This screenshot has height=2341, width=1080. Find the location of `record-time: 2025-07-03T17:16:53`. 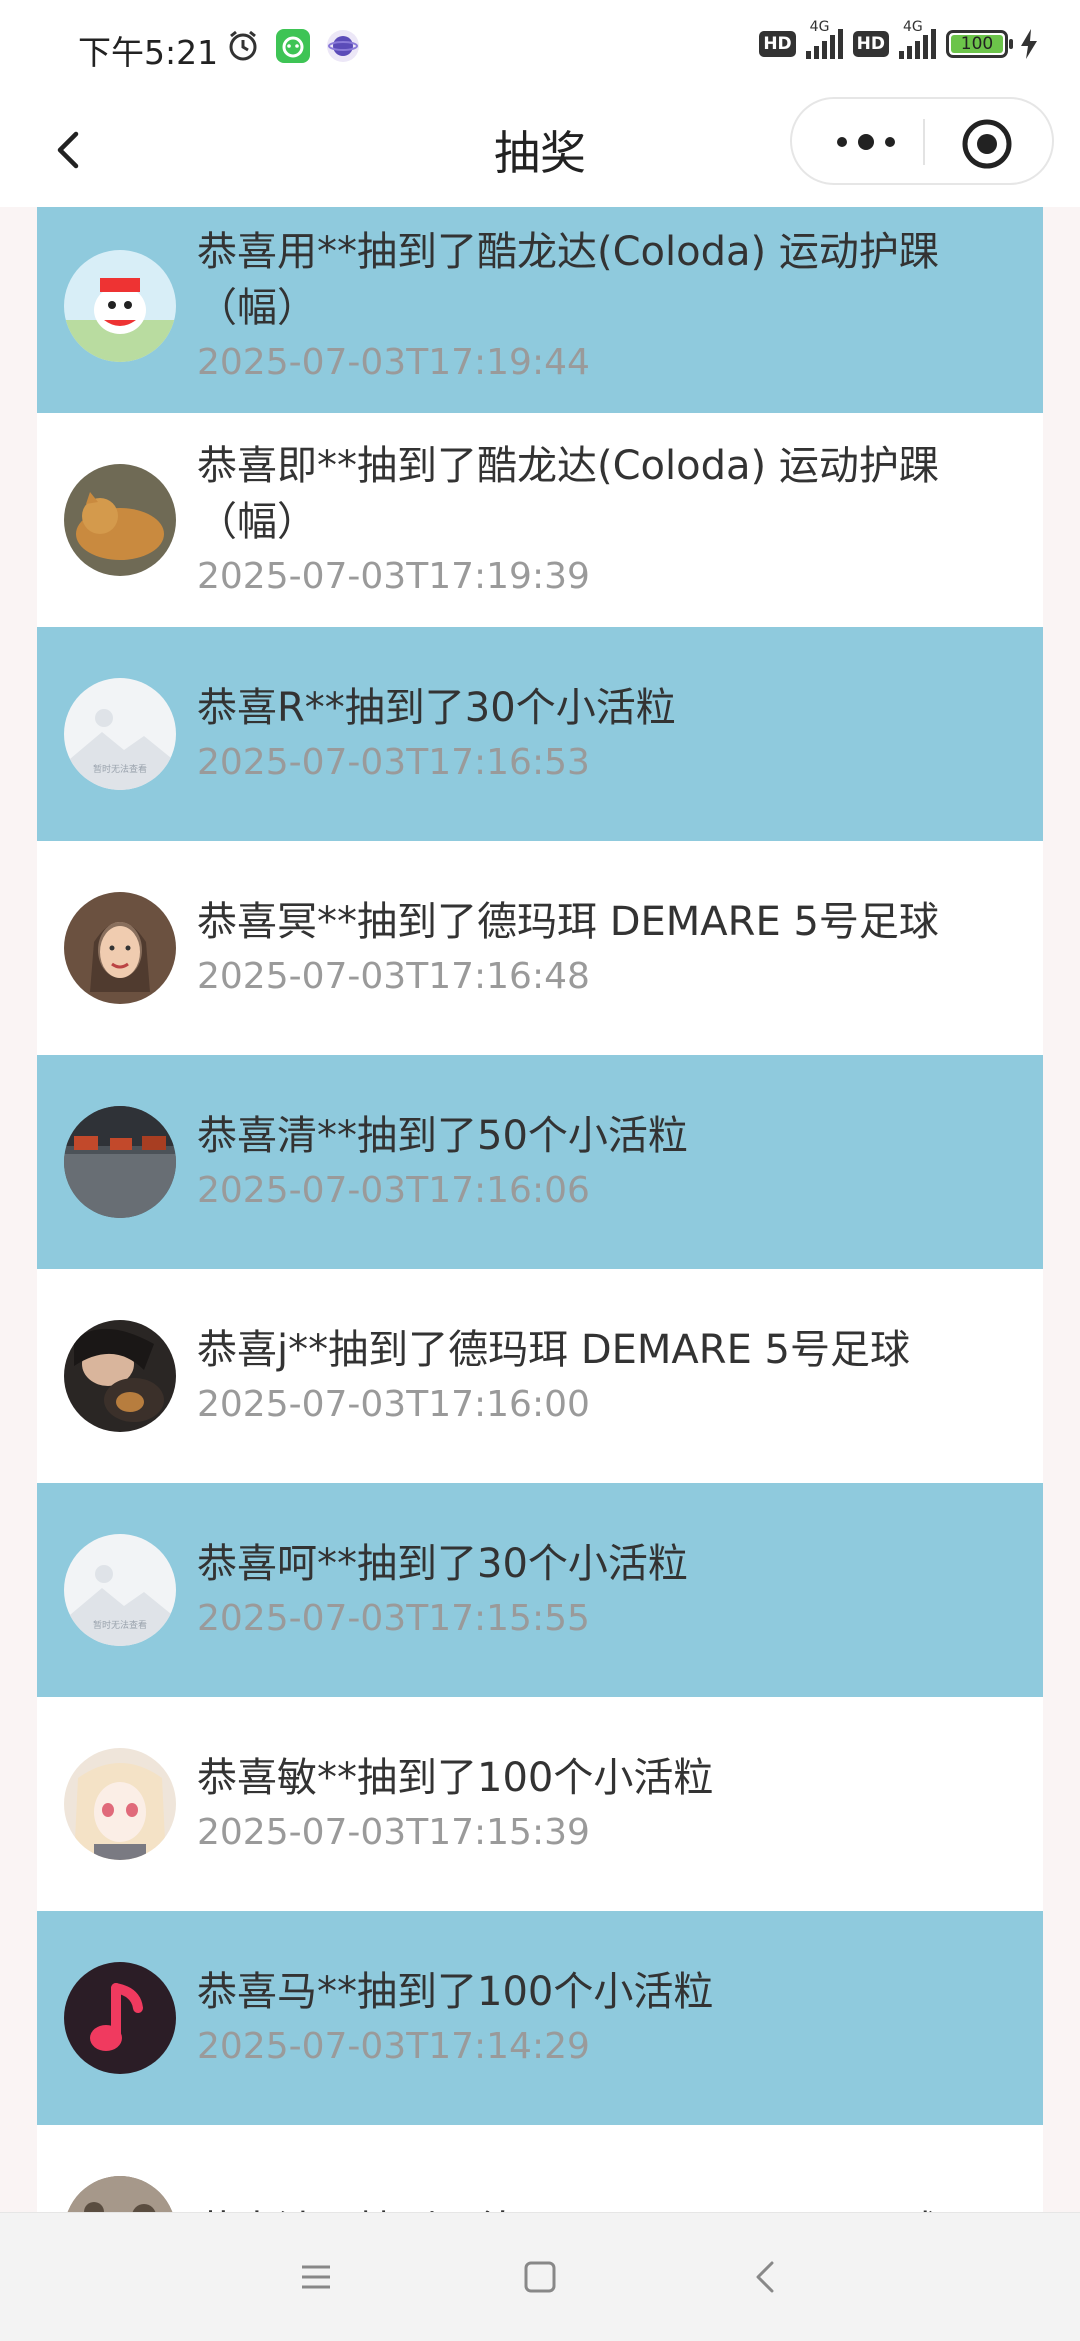

record-time: 2025-07-03T17:16:53 is located at coordinates (393, 762).